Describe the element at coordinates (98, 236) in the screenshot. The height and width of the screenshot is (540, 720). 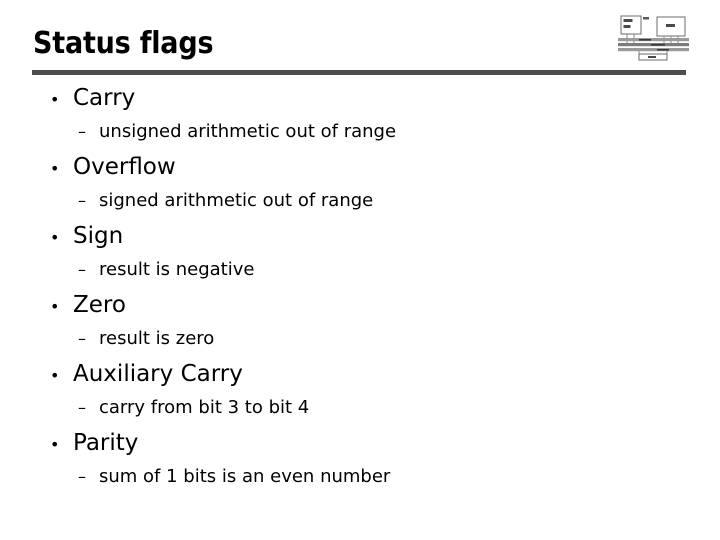
I see `flag-name: Sign` at that location.